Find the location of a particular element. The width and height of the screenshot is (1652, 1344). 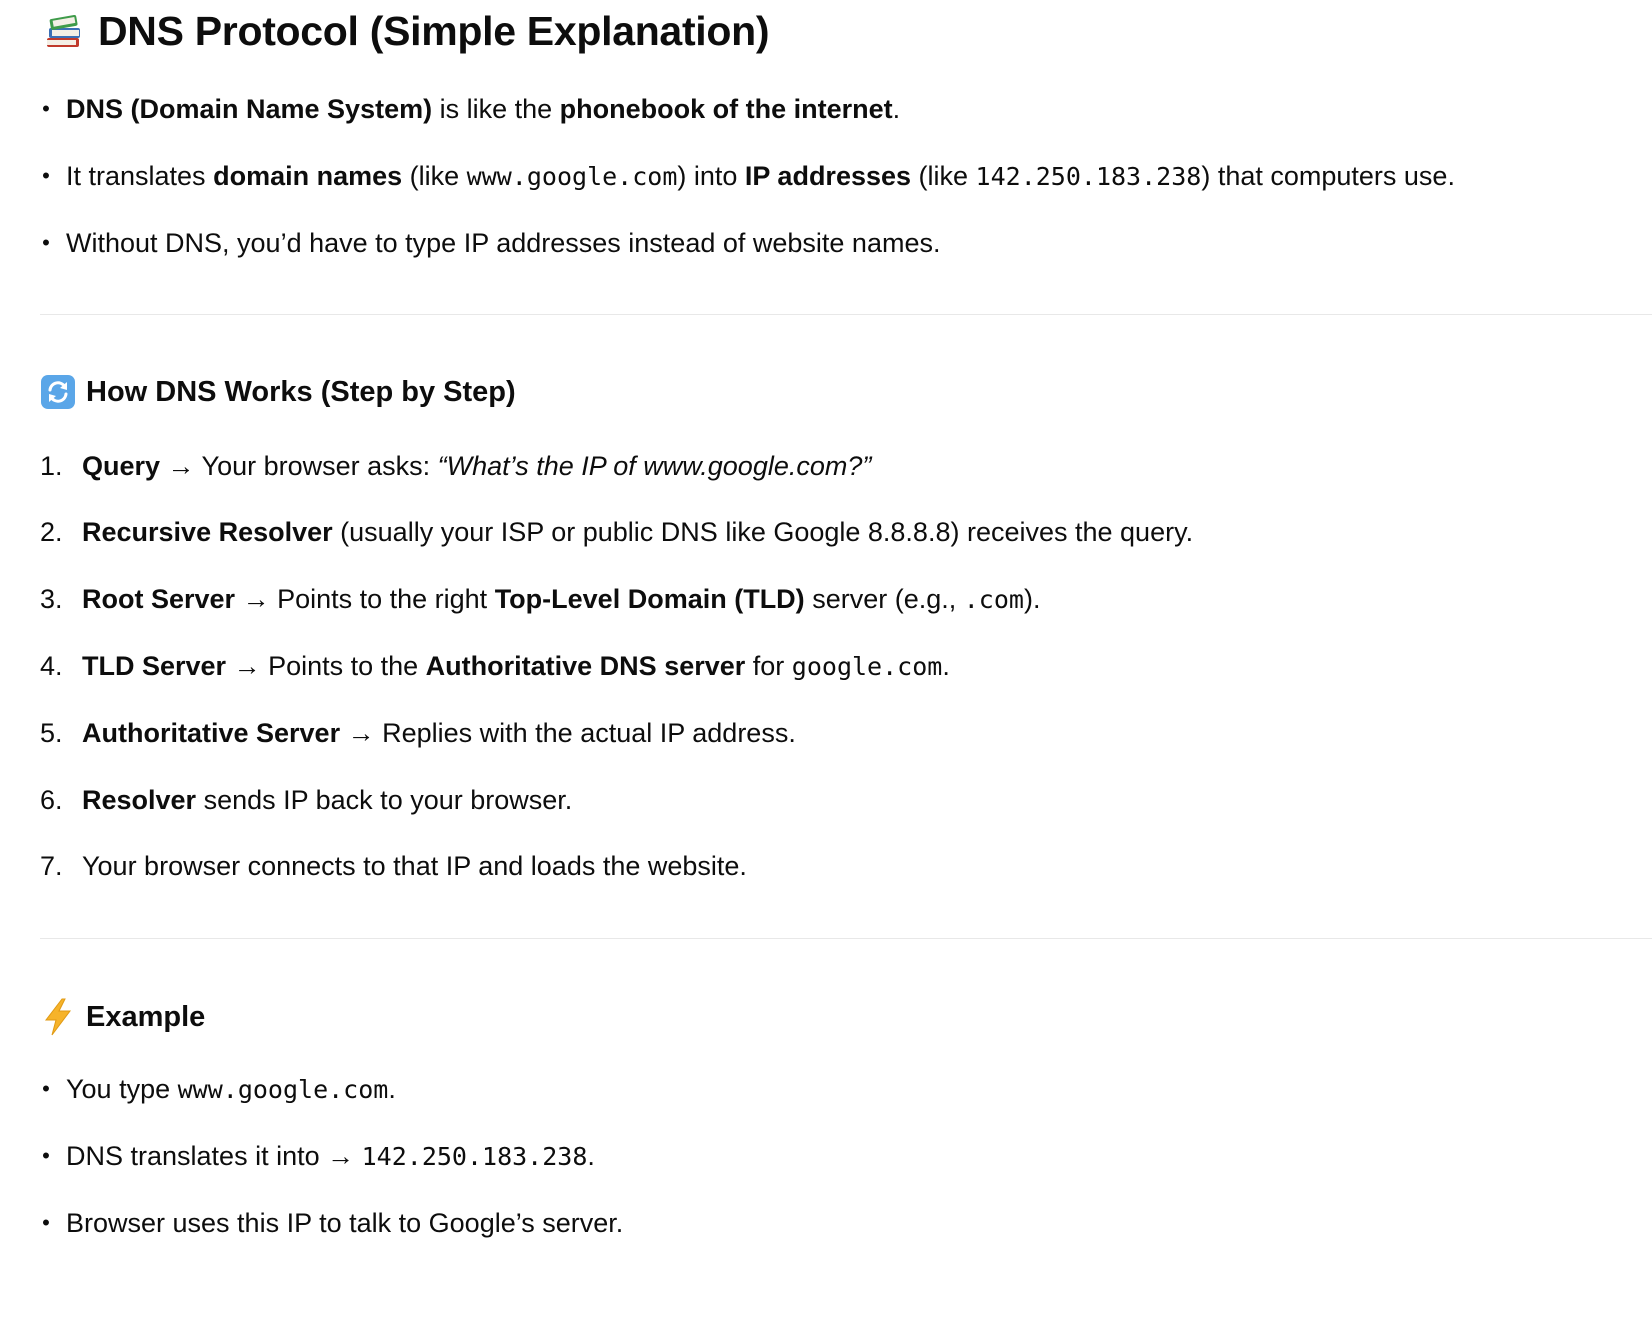

page-title: DNS Protocol (Simple Explanation) is located at coordinates (406, 31).